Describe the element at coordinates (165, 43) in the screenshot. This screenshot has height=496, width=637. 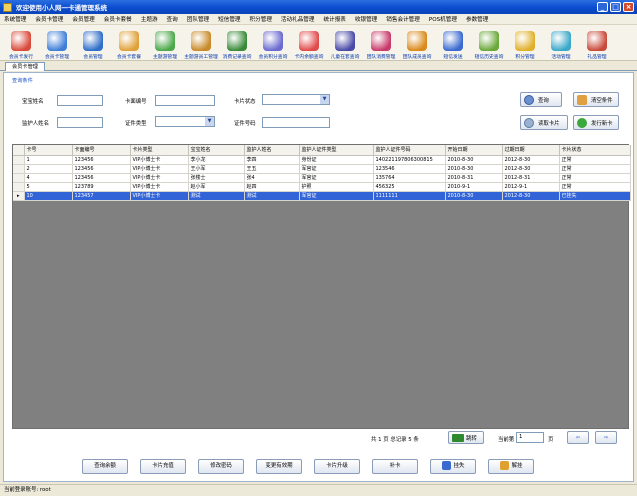
I see `toolbar-button-4: 主题游管理` at that location.